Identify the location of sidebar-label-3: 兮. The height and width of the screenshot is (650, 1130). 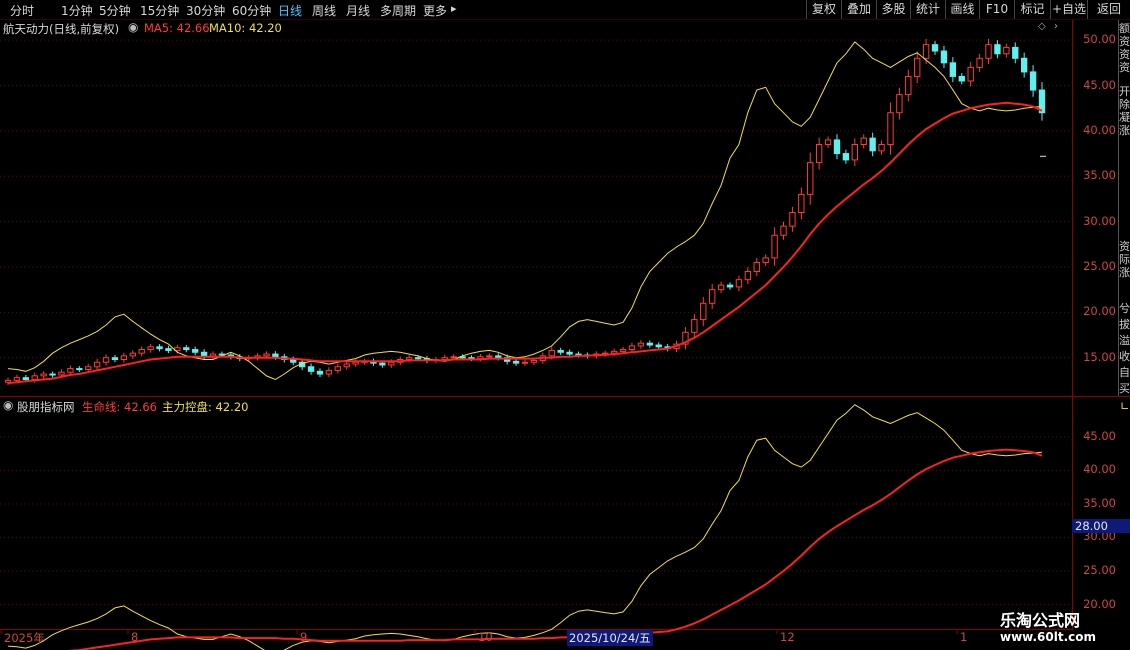
(1124, 308).